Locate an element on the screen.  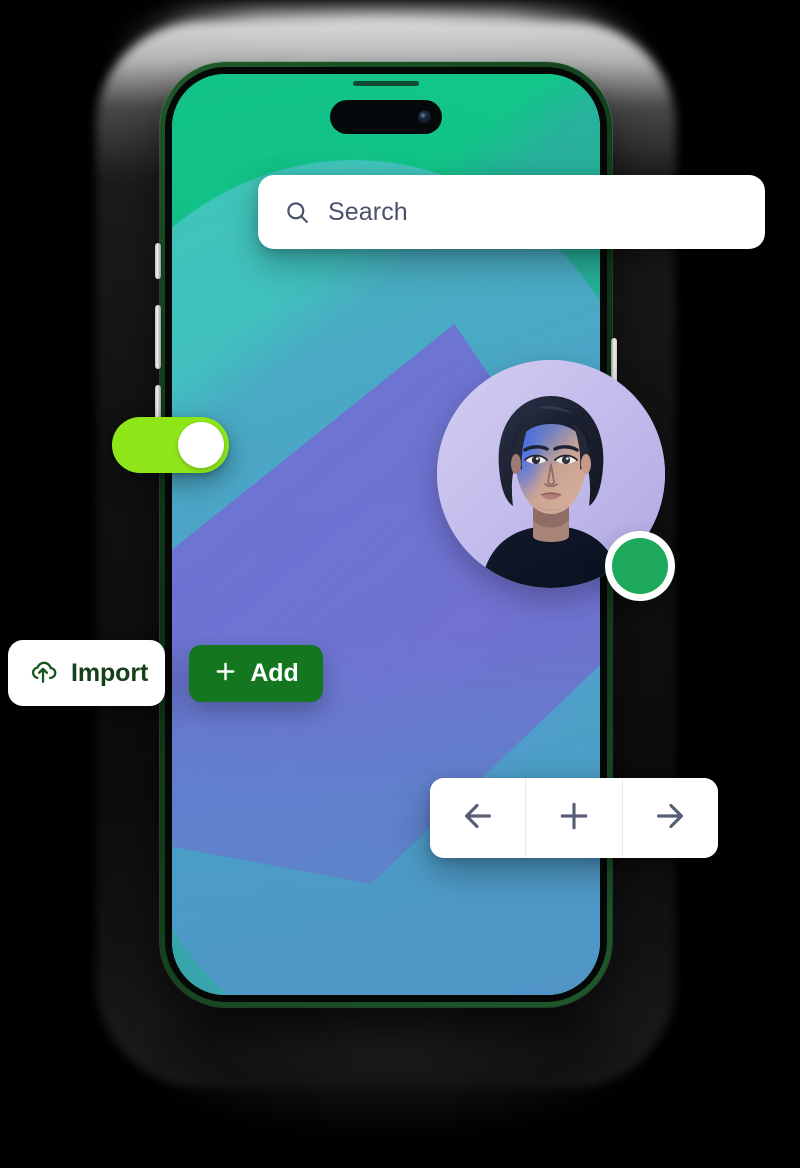
status-dot-fill is located at coordinates (640, 566).